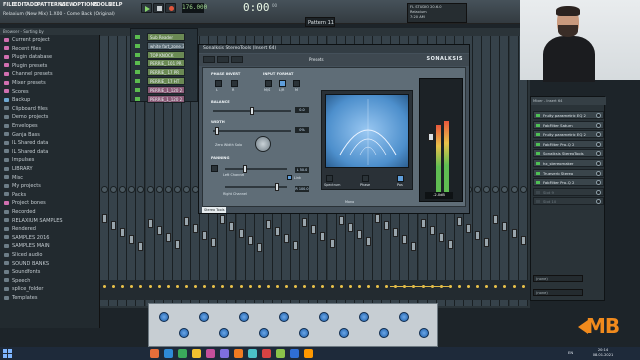 This screenshot has width=640, height=360. Describe the element at coordinates (400, 178) in the screenshot. I see `pos-button` at that location.